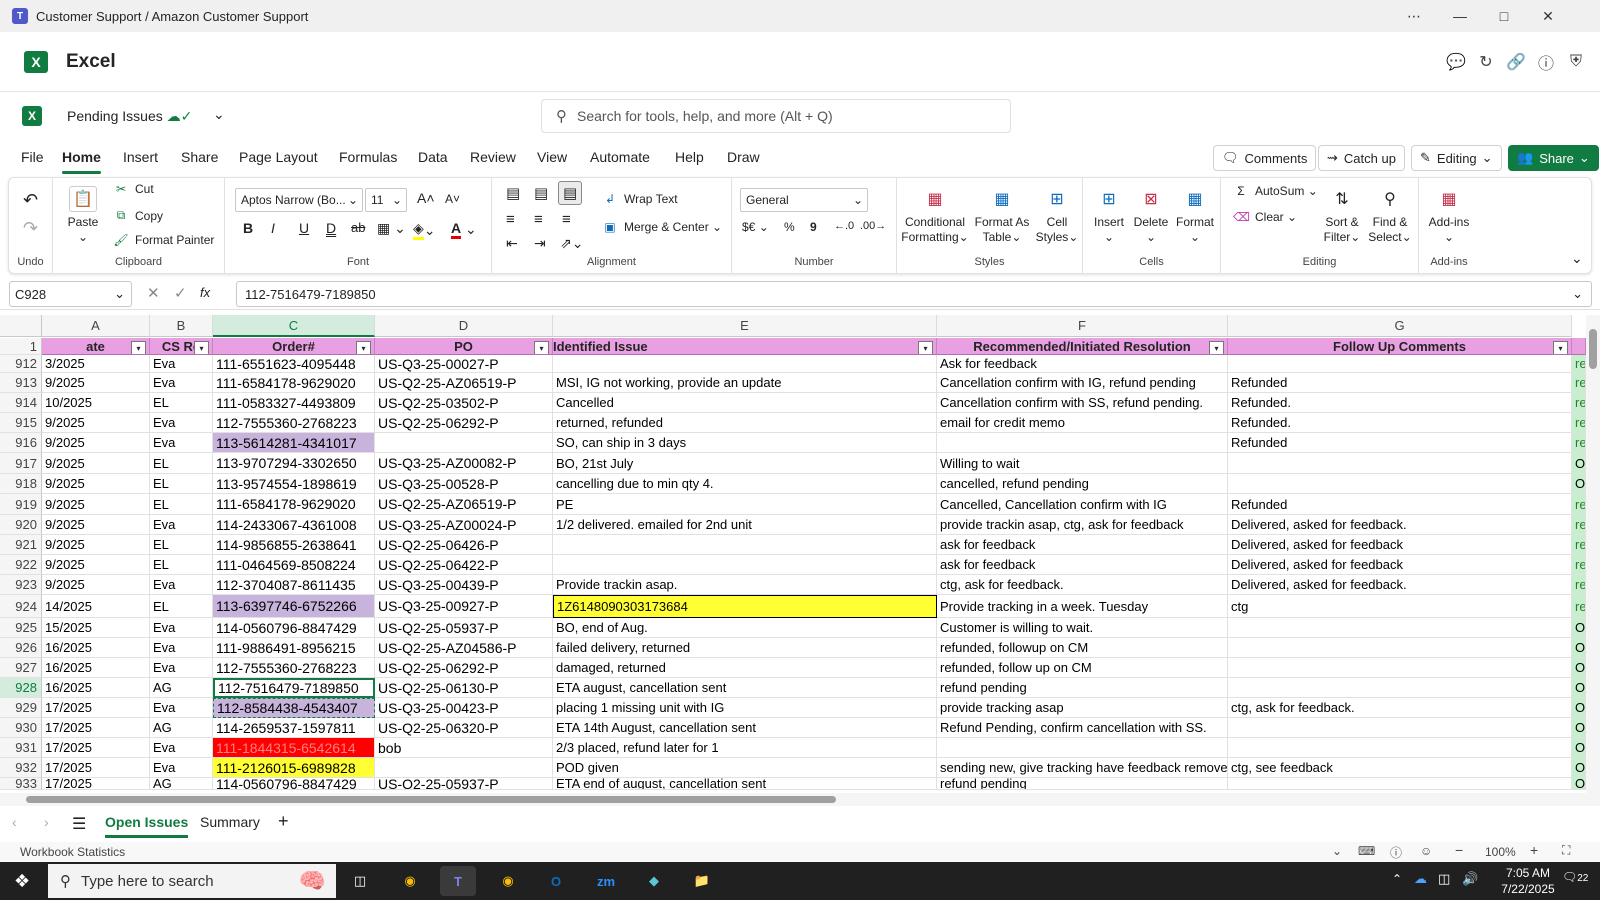  What do you see at coordinates (426, 198) in the screenshot?
I see `grow-font-button: A˄` at bounding box center [426, 198].